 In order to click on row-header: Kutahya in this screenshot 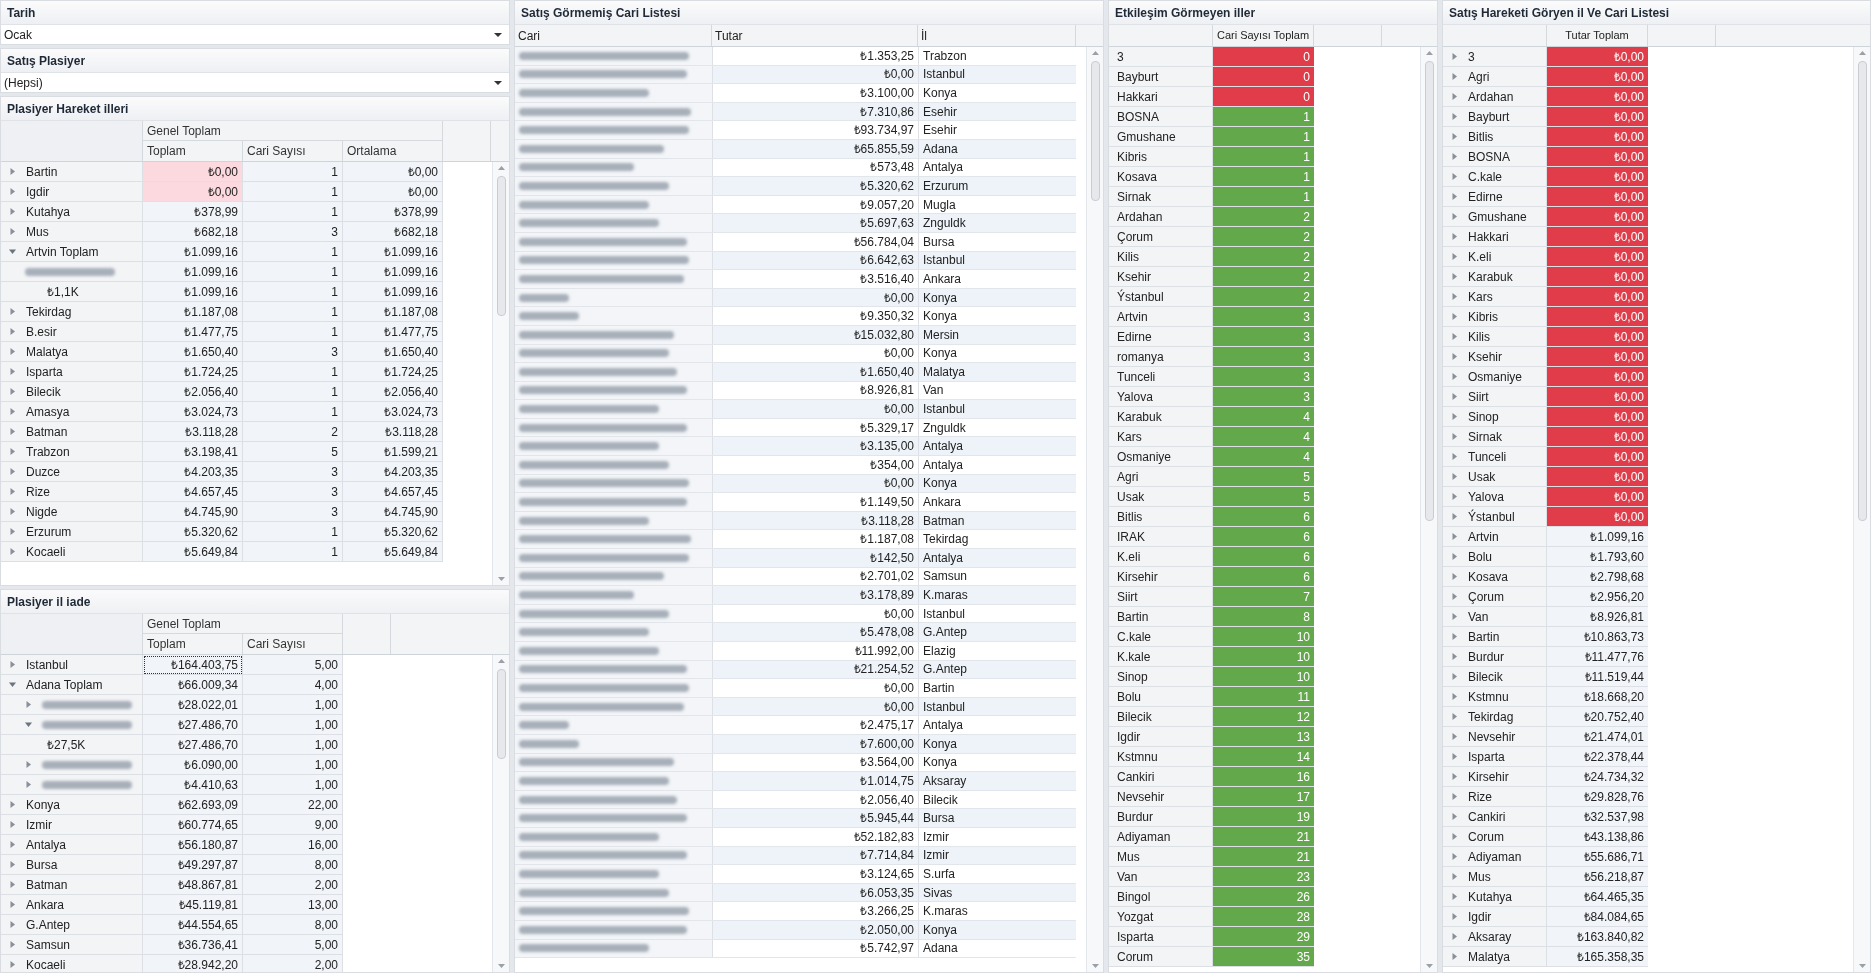, I will do `click(1495, 897)`.